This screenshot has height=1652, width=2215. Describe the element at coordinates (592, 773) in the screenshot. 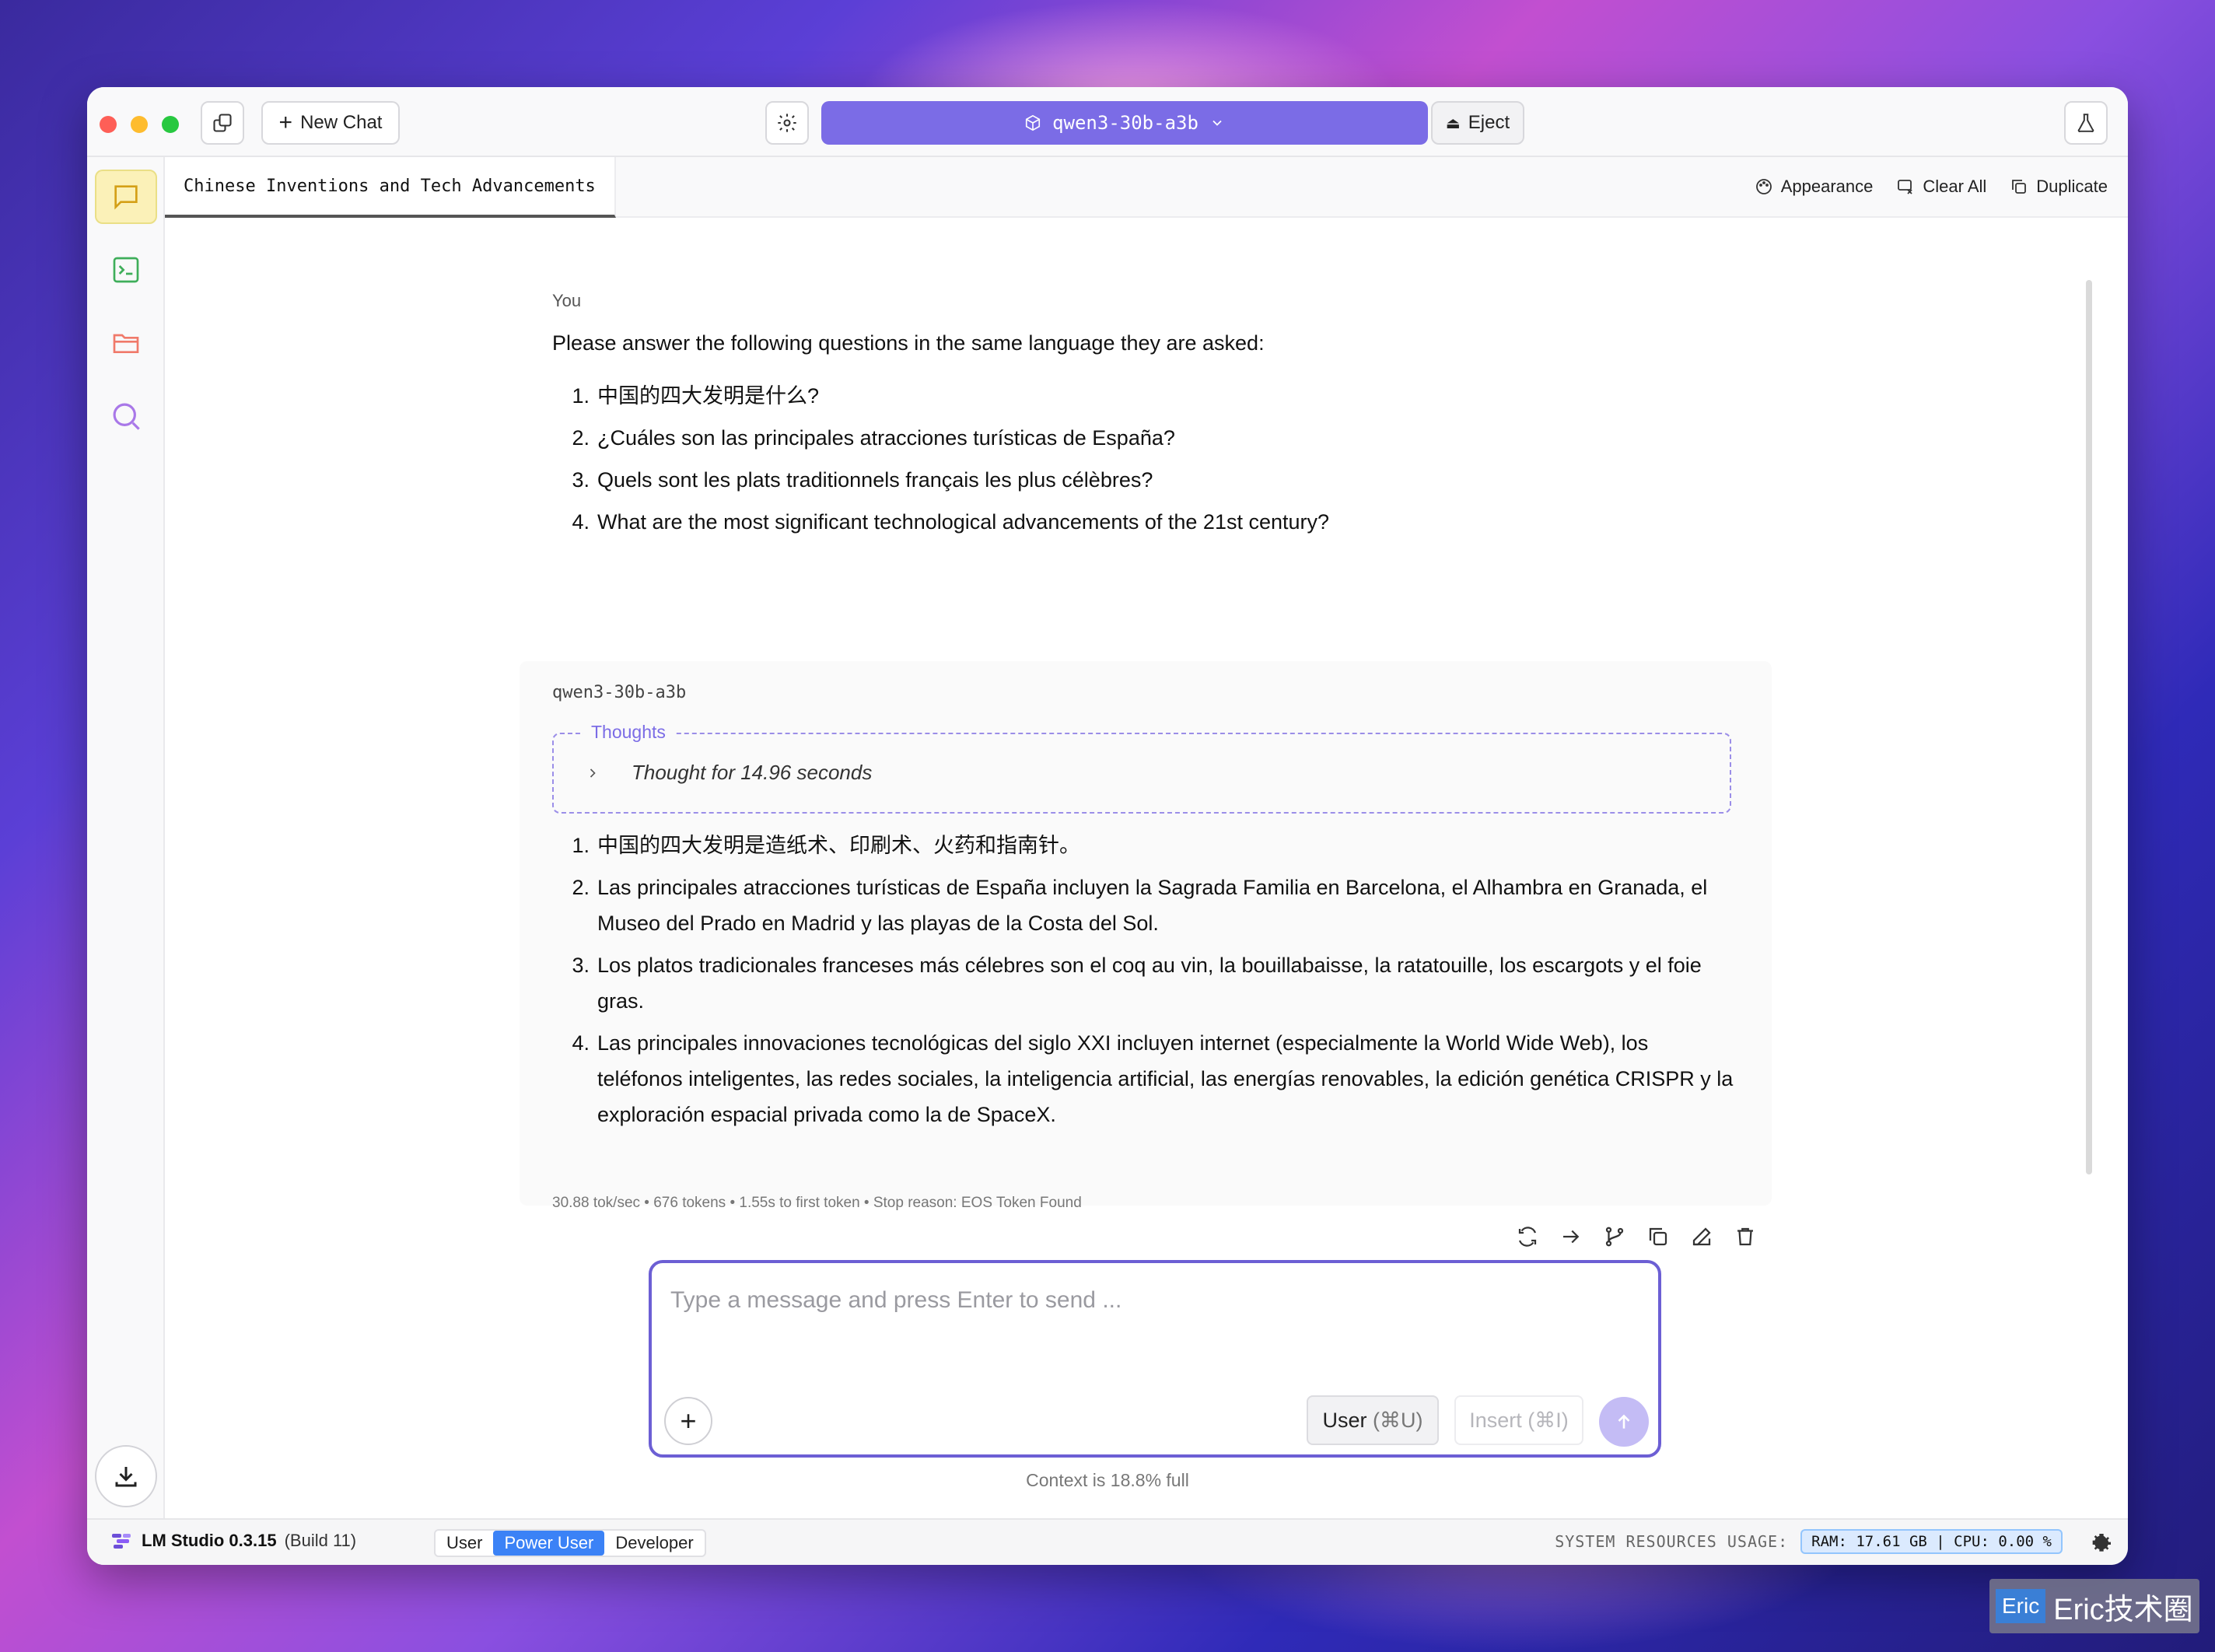

I see `chevron-right-icon` at that location.